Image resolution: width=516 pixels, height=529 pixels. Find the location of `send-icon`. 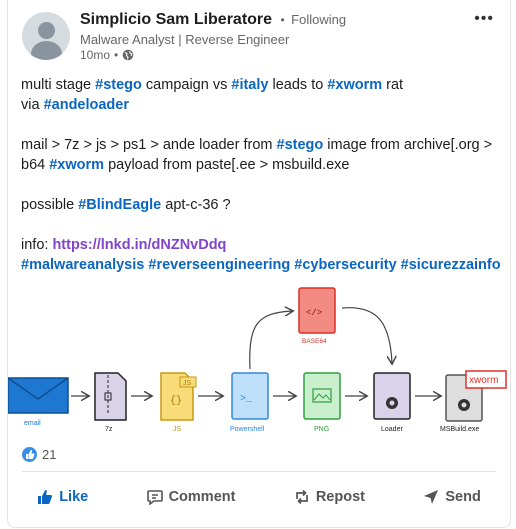

send-icon is located at coordinates (431, 497).